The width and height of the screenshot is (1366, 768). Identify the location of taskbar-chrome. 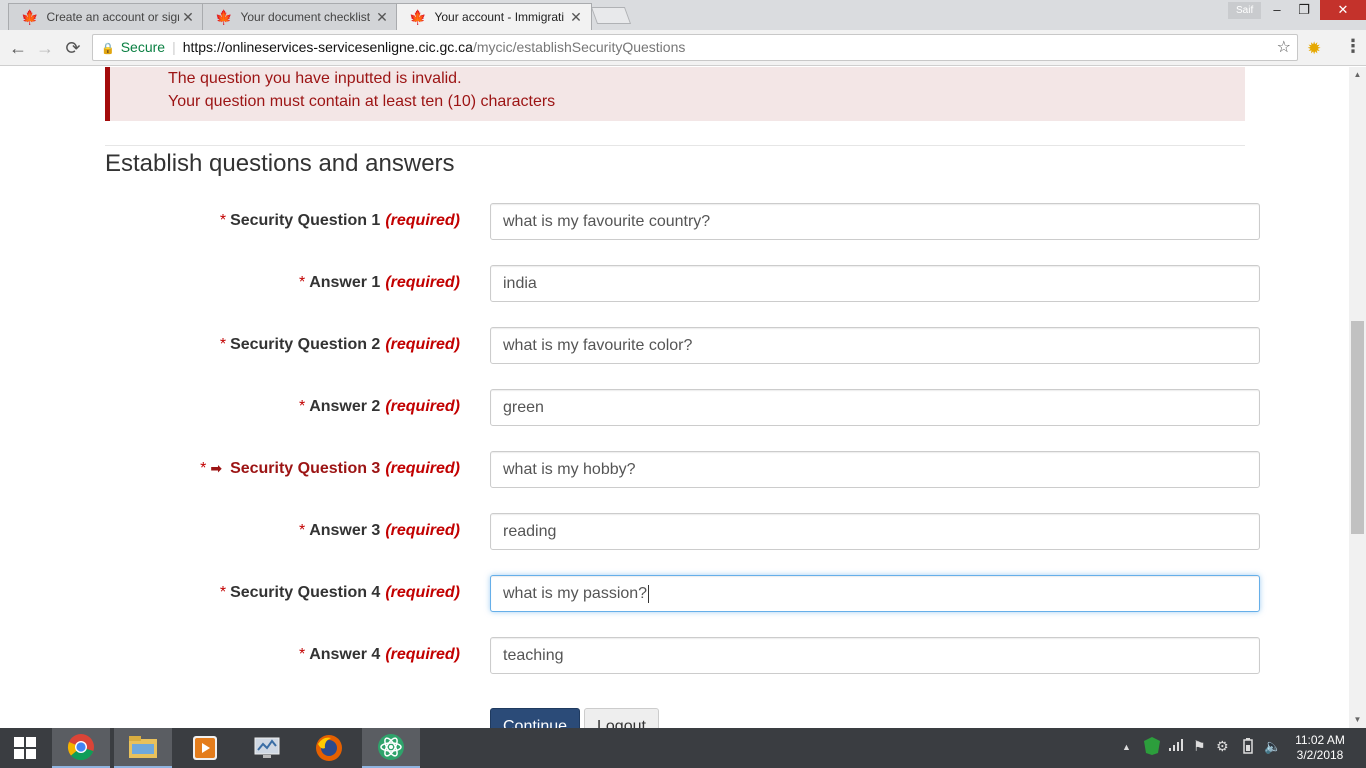
(81, 748).